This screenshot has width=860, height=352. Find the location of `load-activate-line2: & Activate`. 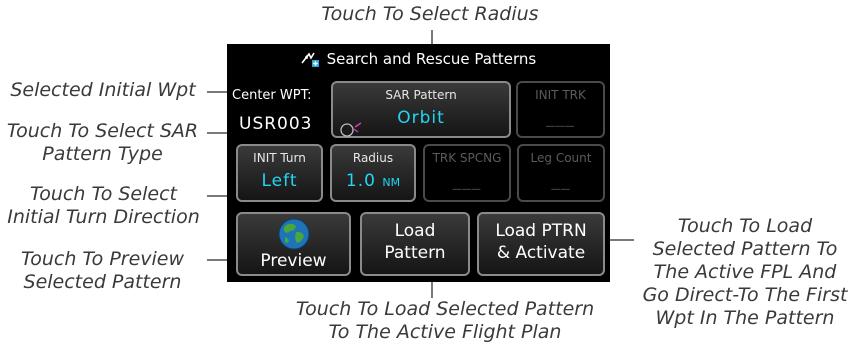

load-activate-line2: & Activate is located at coordinates (541, 253).